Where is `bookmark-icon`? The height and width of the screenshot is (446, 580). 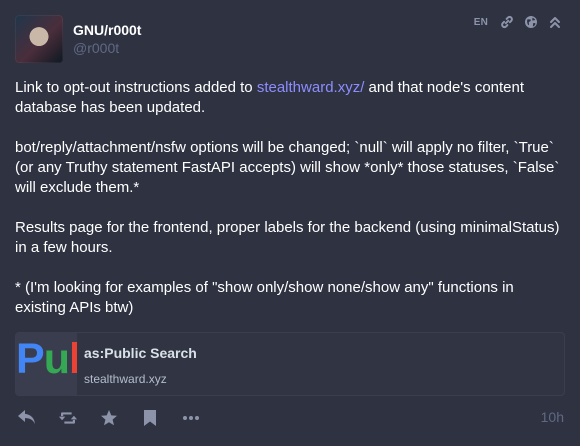 bookmark-icon is located at coordinates (150, 418).